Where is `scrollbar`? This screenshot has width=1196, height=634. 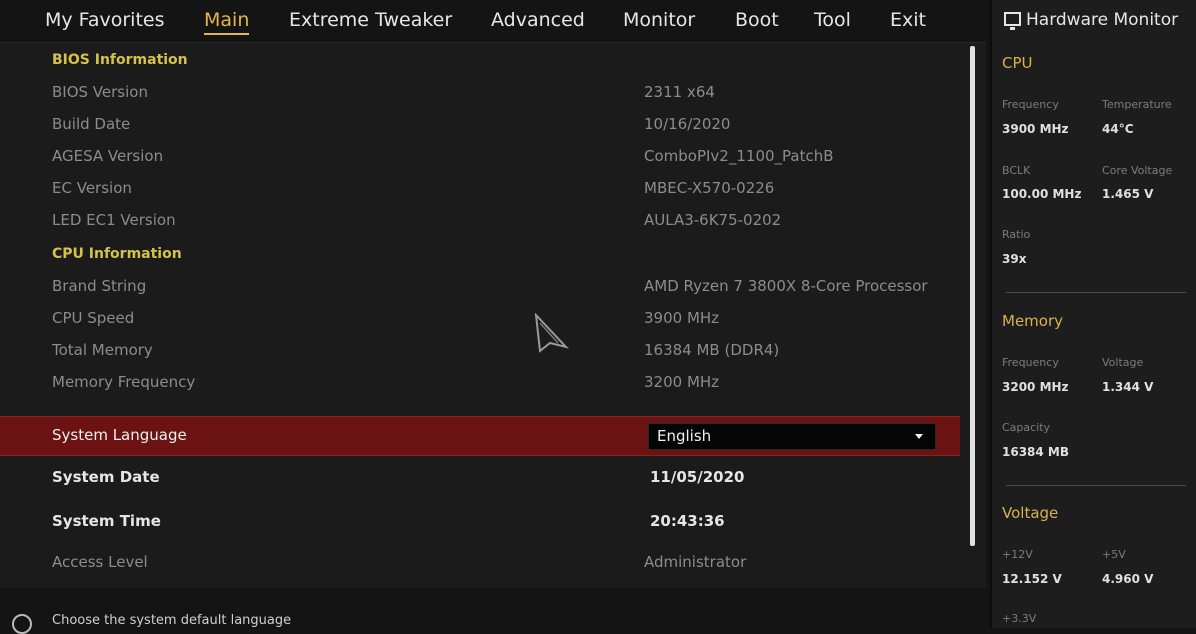
scrollbar is located at coordinates (972, 296).